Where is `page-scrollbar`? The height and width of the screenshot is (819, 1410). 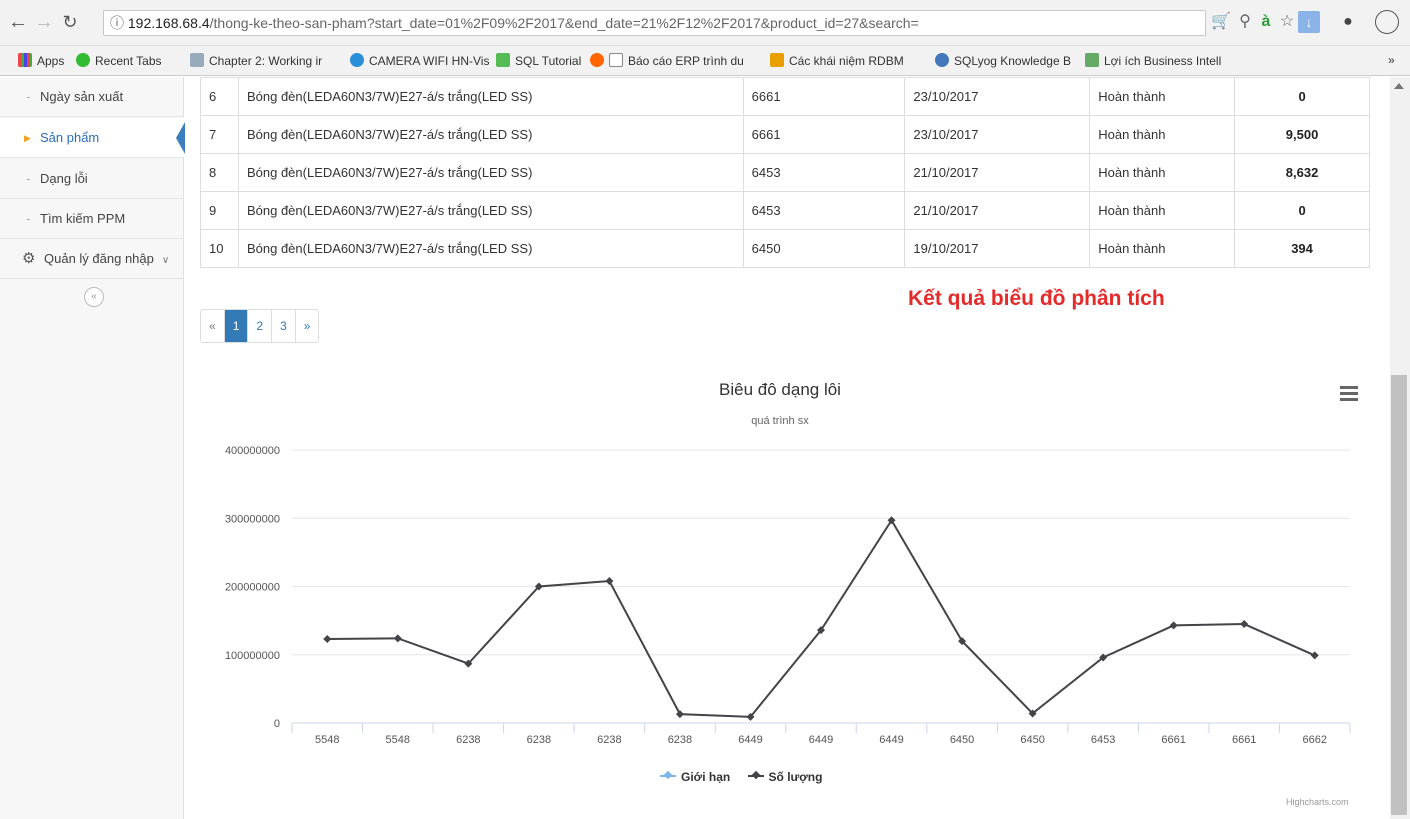 page-scrollbar is located at coordinates (1400, 448).